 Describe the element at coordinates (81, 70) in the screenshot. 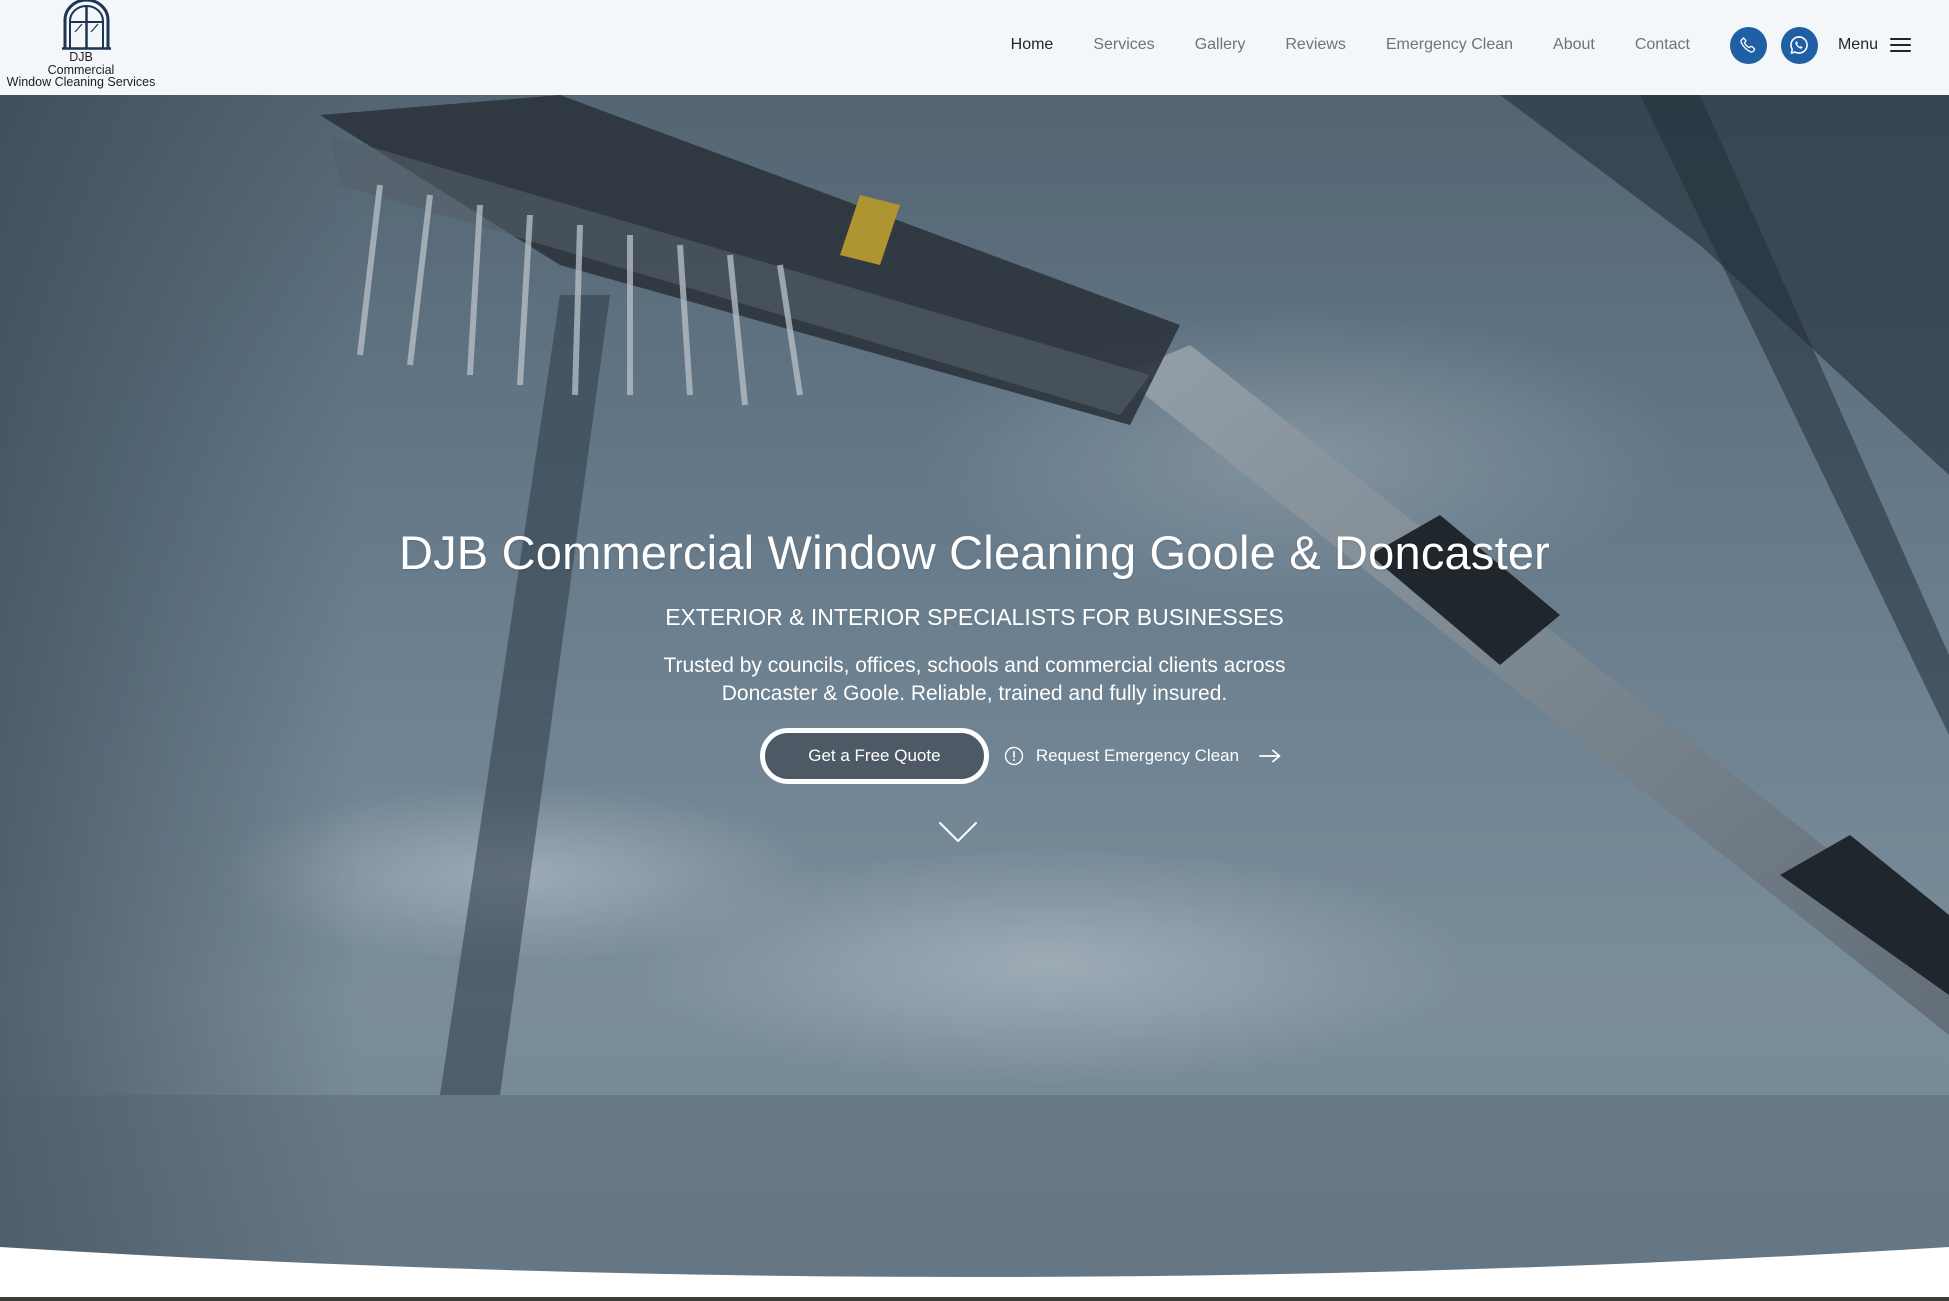

I see `logo-text: DJB Commercial Window Cleaning Services` at that location.